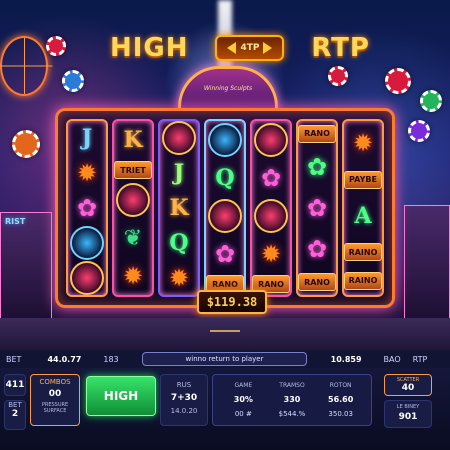 The width and height of the screenshot is (450, 450). Describe the element at coordinates (317, 166) in the screenshot. I see `green-flower-icon: ✿` at that location.